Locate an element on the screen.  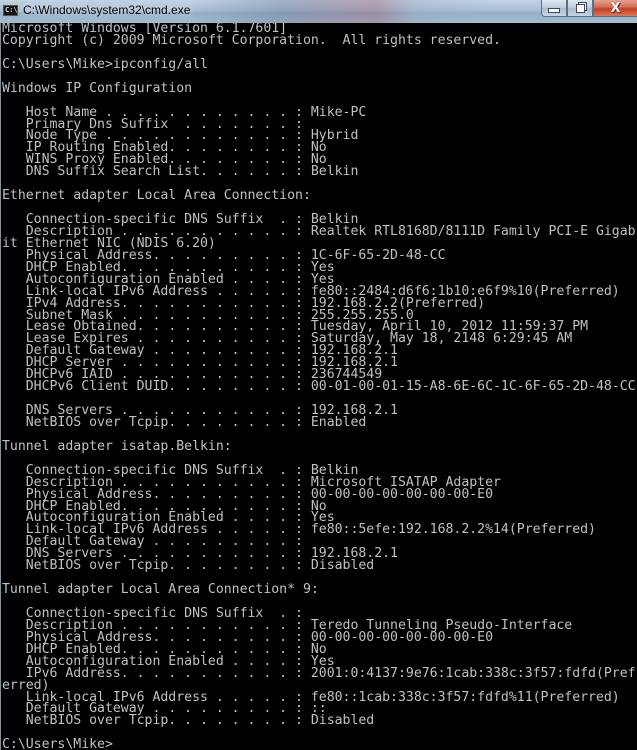
minimize-icon is located at coordinates (554, 10).